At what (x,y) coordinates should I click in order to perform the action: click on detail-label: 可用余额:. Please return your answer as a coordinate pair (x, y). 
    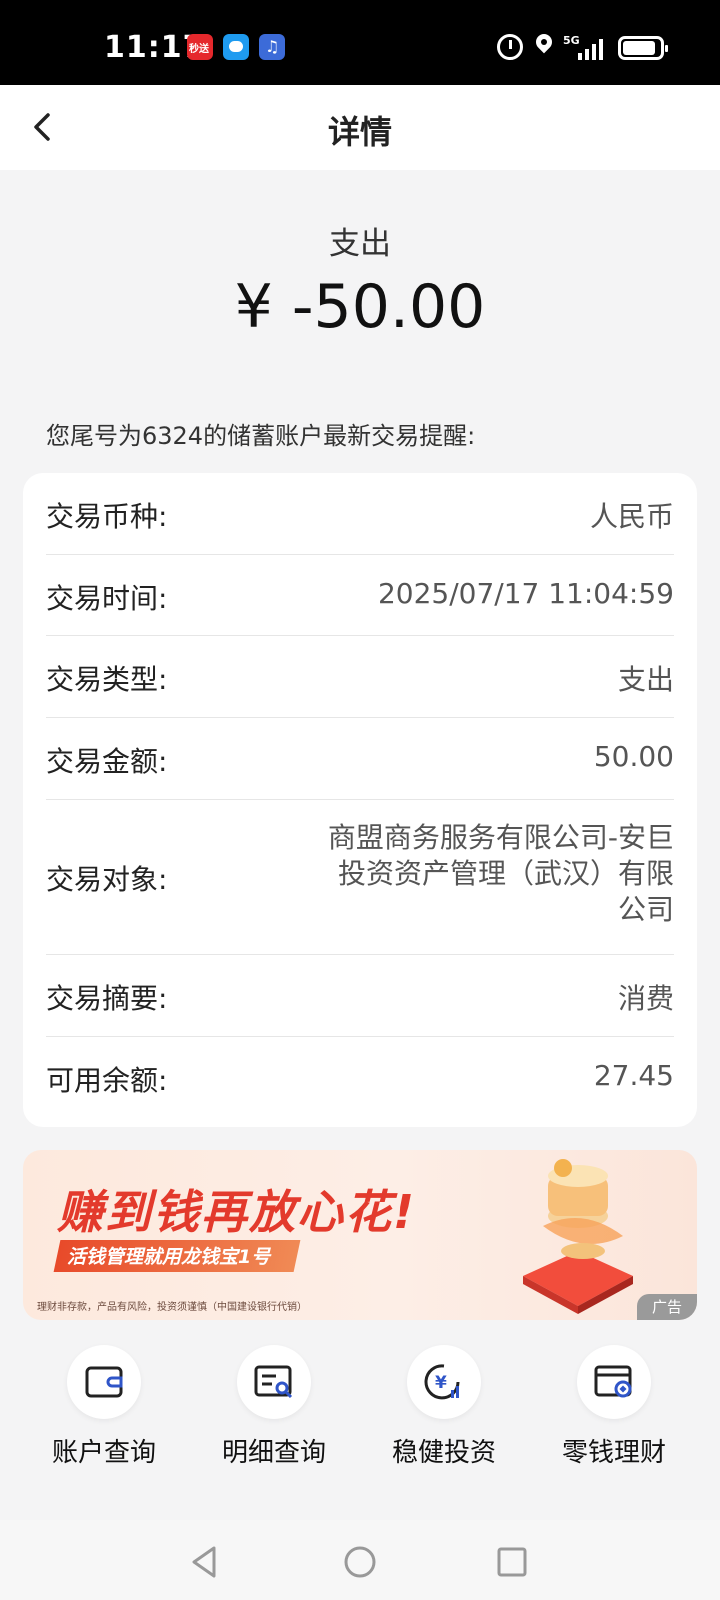
    Looking at the image, I should click on (107, 1080).